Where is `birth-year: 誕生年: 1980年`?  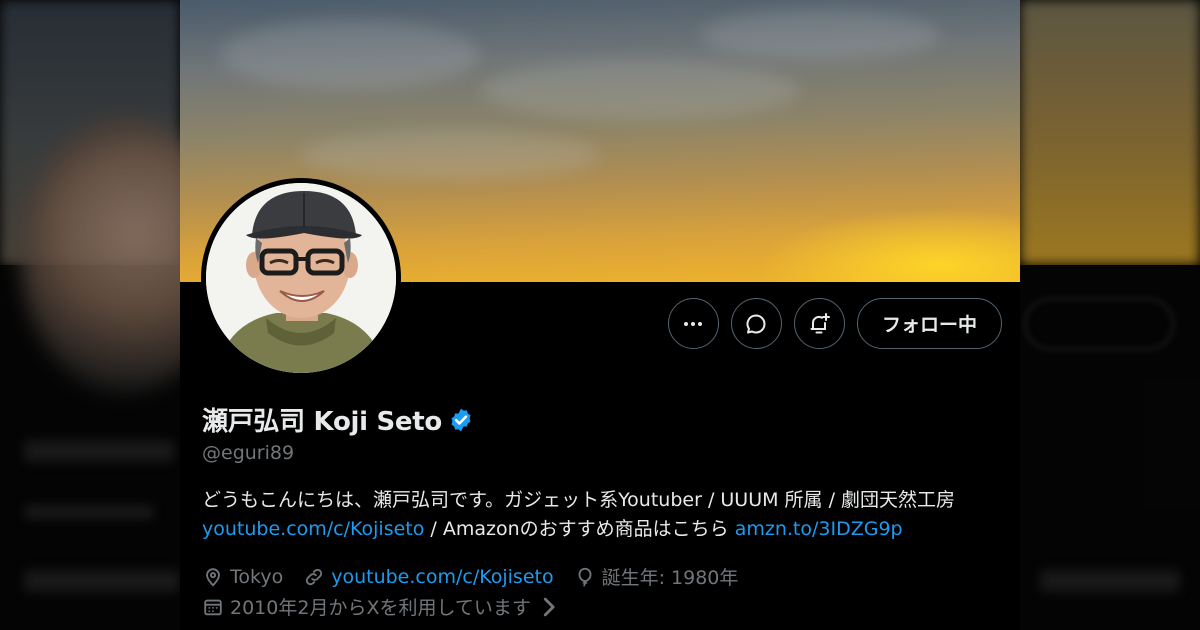 birth-year: 誕生年: 1980年 is located at coordinates (656, 576).